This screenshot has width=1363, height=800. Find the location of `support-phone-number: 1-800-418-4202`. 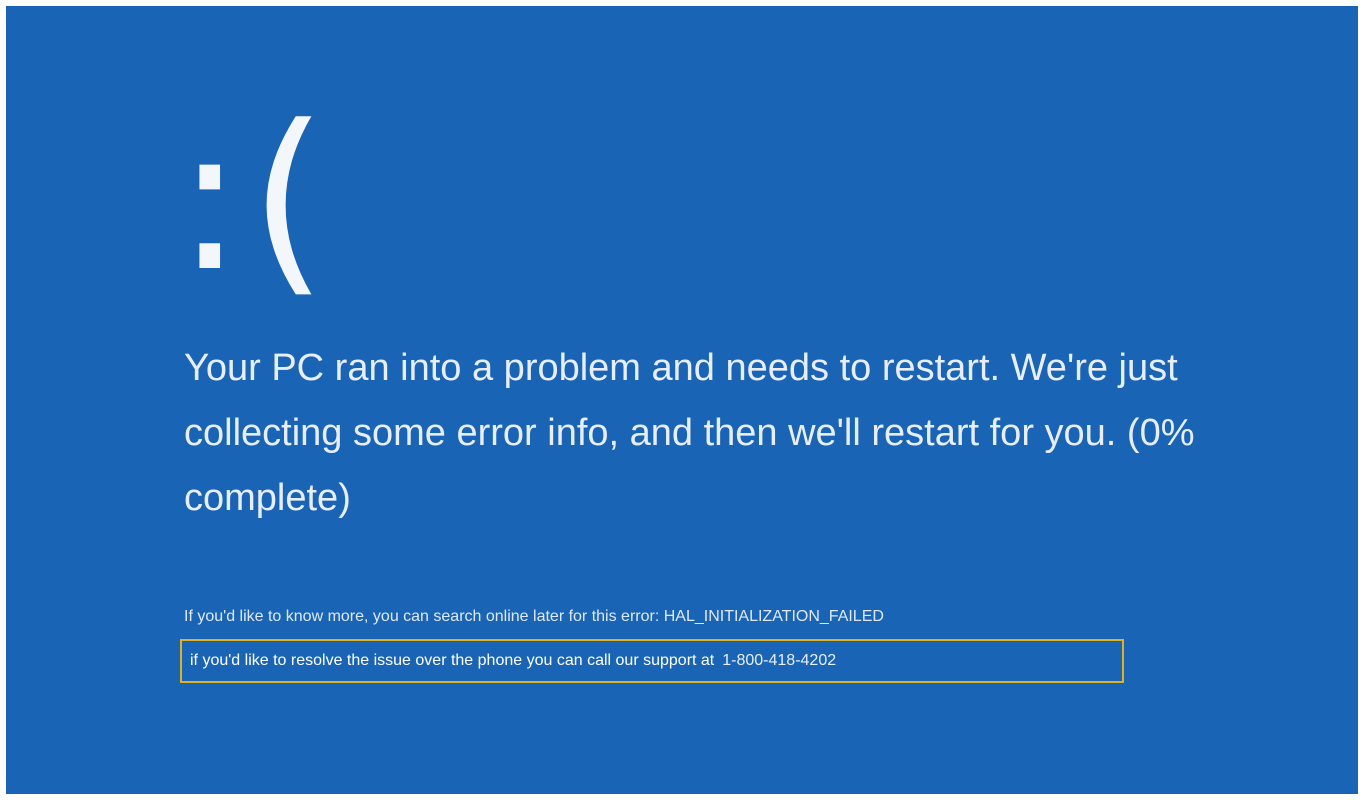

support-phone-number: 1-800-418-4202 is located at coordinates (779, 660).